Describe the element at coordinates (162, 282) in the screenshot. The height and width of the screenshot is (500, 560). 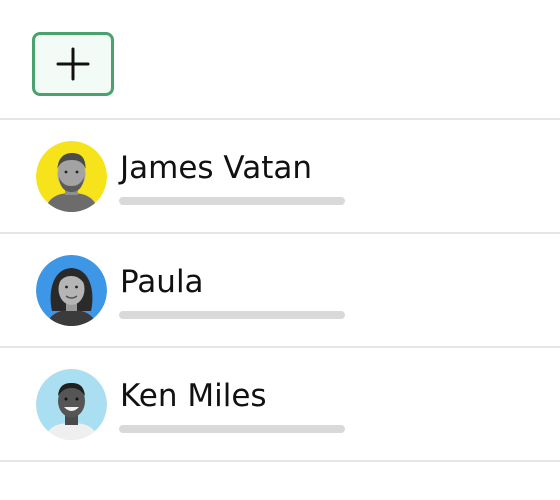
I see `contact-name: Paula` at that location.